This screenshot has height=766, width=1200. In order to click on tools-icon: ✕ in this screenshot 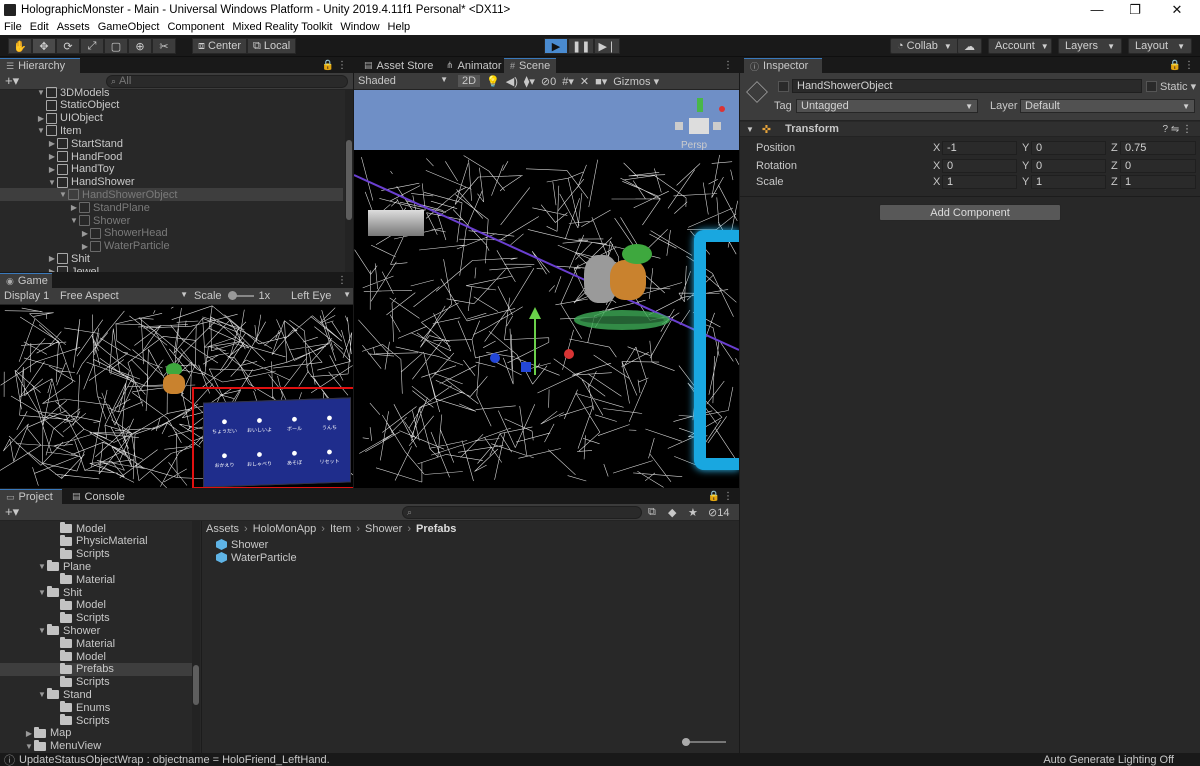, I will do `click(584, 81)`.